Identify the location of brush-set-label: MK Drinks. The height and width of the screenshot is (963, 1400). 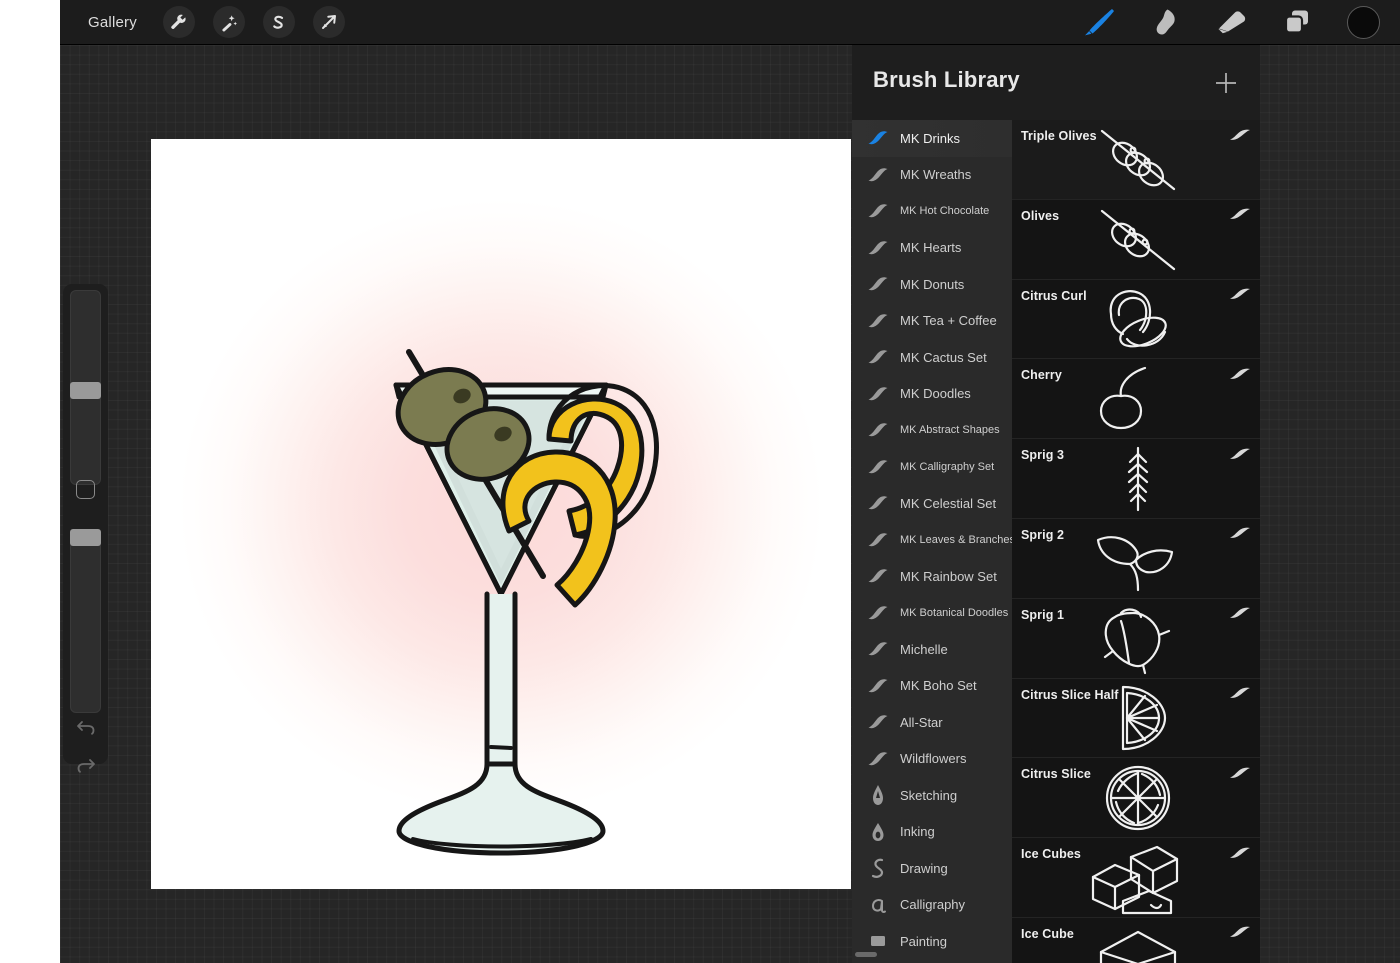
(930, 138).